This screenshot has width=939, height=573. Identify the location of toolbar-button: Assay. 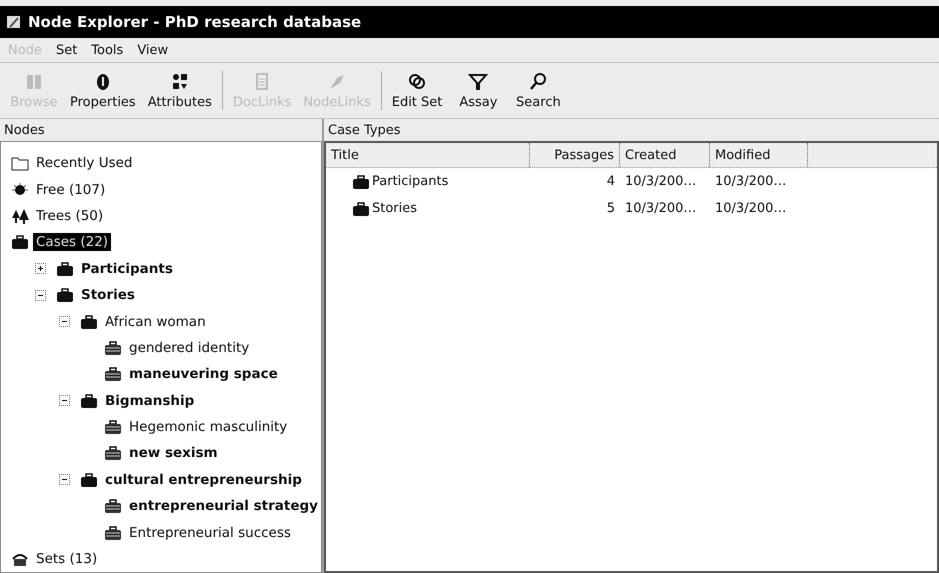
(478, 90).